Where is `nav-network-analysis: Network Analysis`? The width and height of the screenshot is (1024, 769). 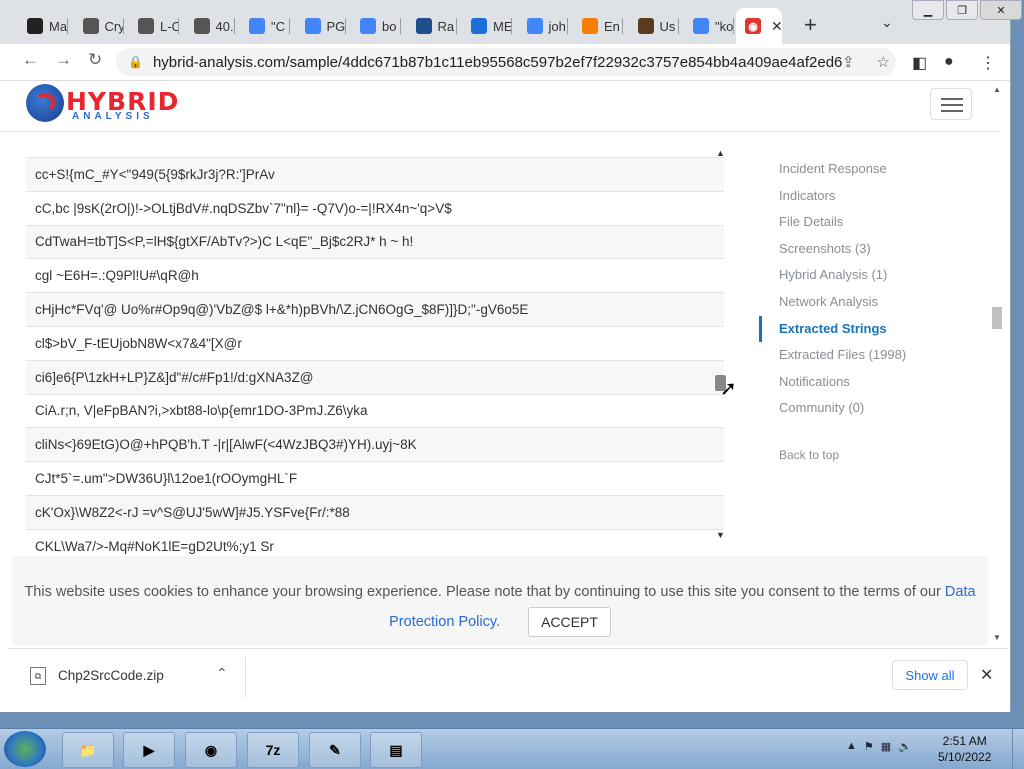
nav-network-analysis: Network Analysis is located at coordinates (869, 302).